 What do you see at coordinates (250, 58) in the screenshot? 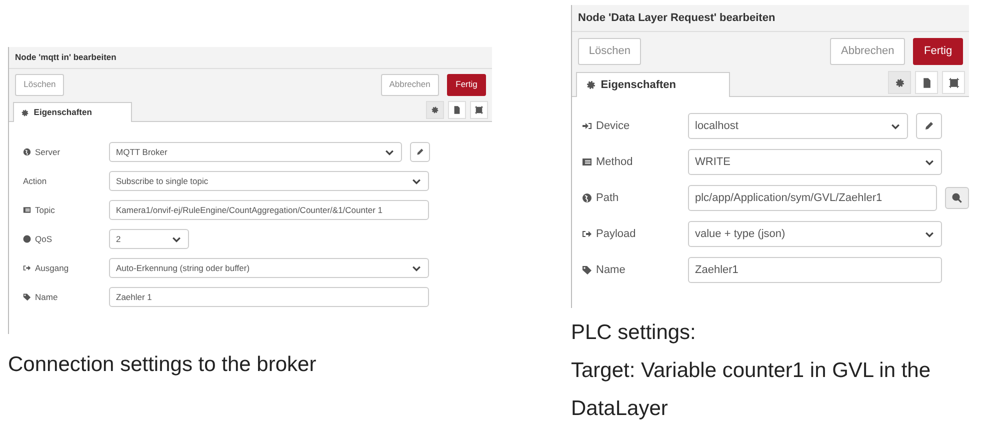
I see `dialog-title: Node 'mqtt in' bearbeiten` at bounding box center [250, 58].